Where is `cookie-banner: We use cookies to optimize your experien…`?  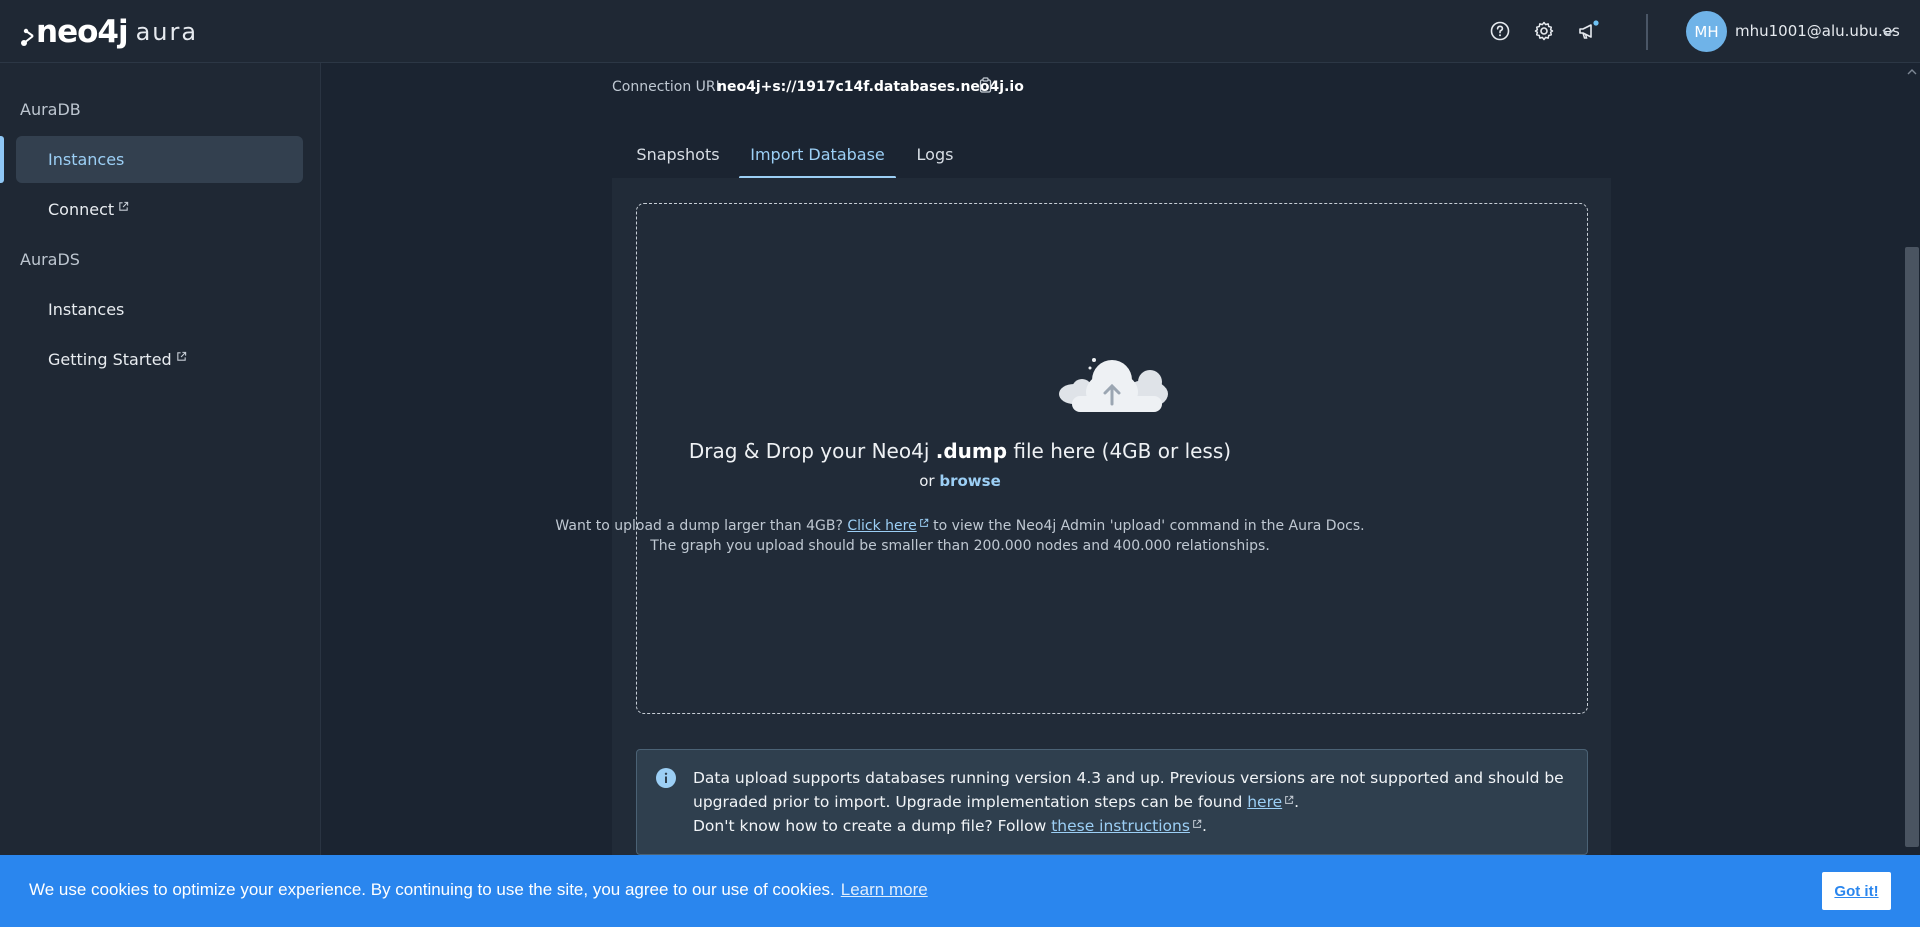
cookie-banner: We use cookies to optimize your experien… is located at coordinates (960, 891).